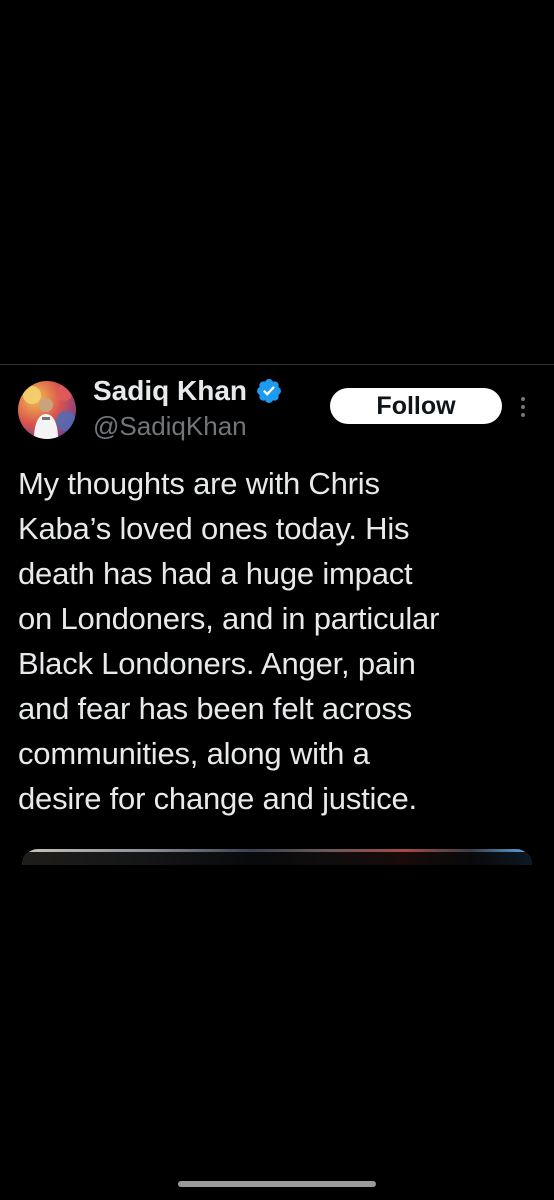  Describe the element at coordinates (277, 1184) in the screenshot. I see `home-indicator` at that location.